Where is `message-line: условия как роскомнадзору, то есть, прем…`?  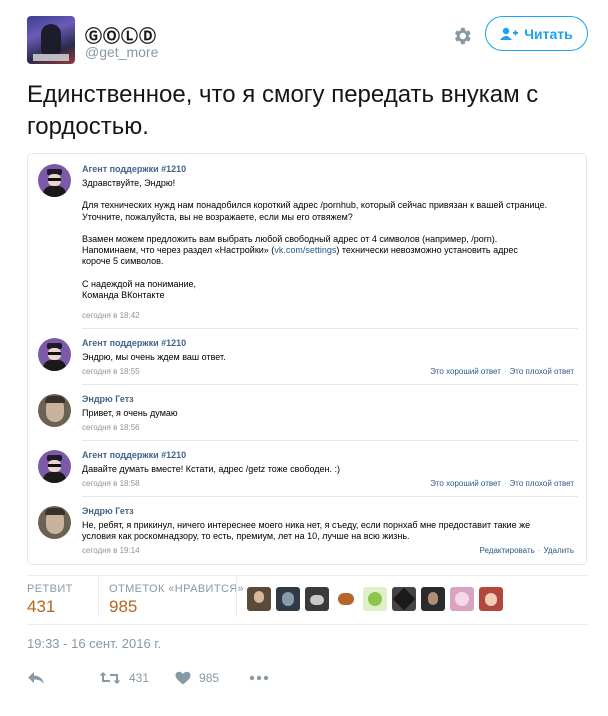
message-line: условия как роскомнадзору, то есть, прем… is located at coordinates (246, 536).